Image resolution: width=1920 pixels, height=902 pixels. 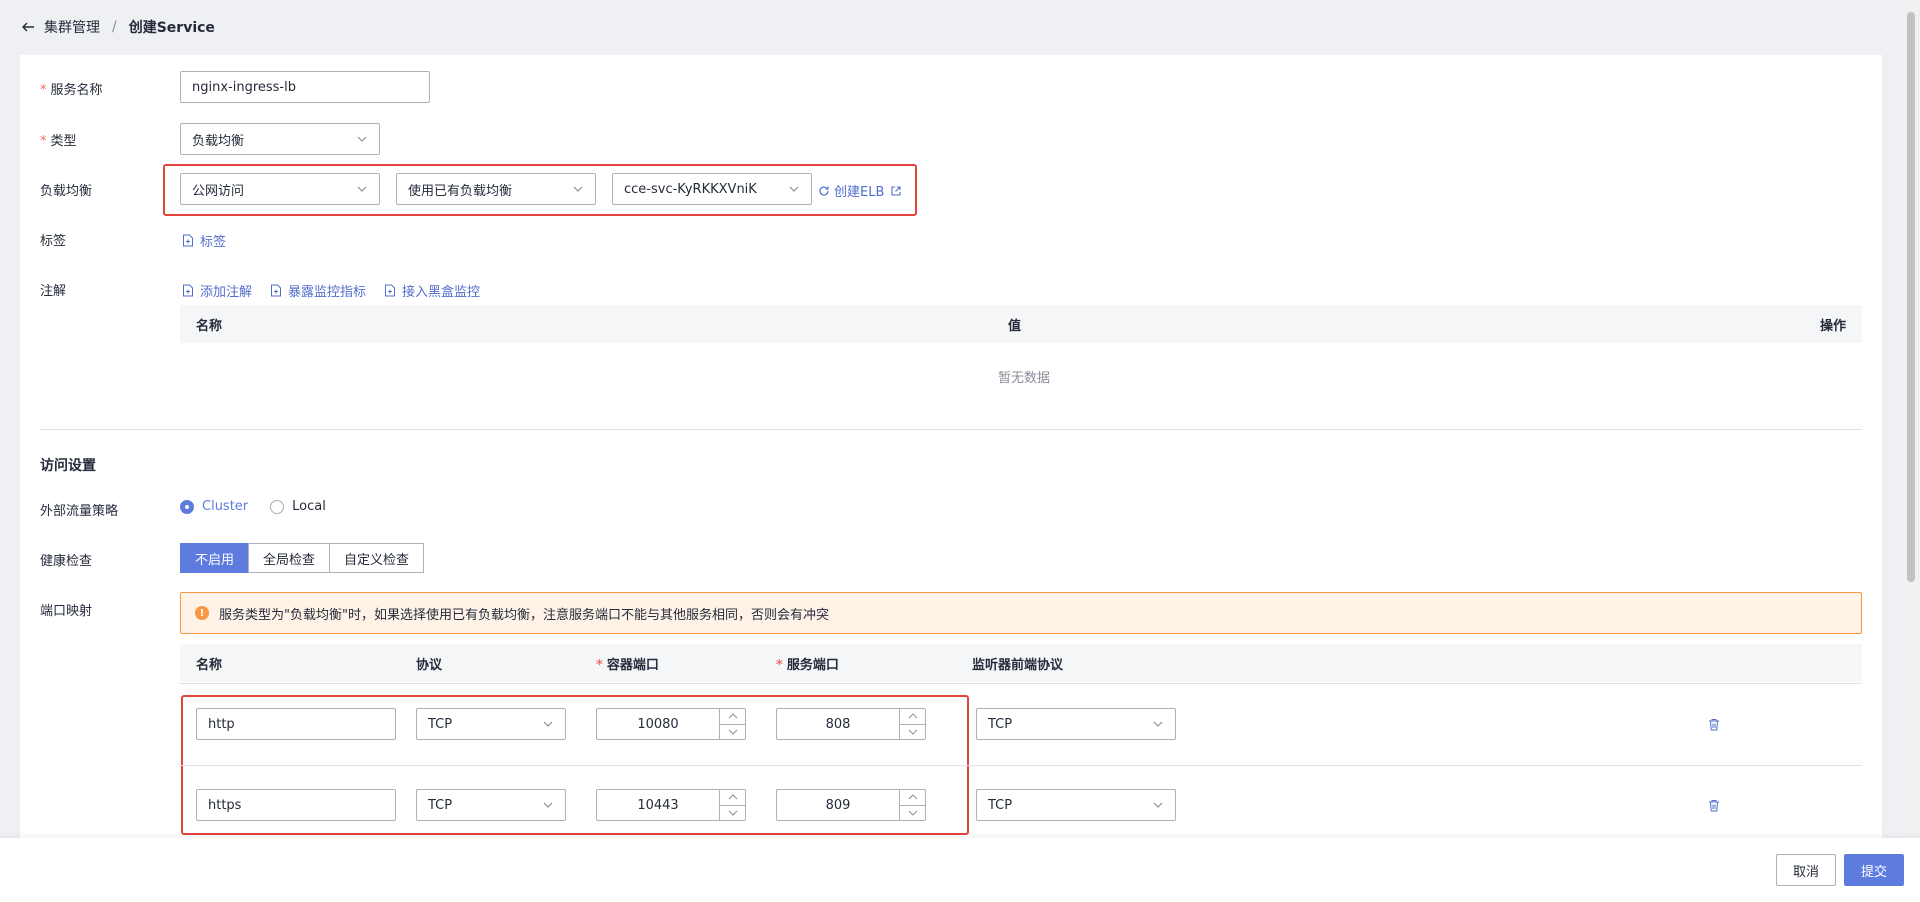 I want to click on refresh-icon, so click(x=824, y=191).